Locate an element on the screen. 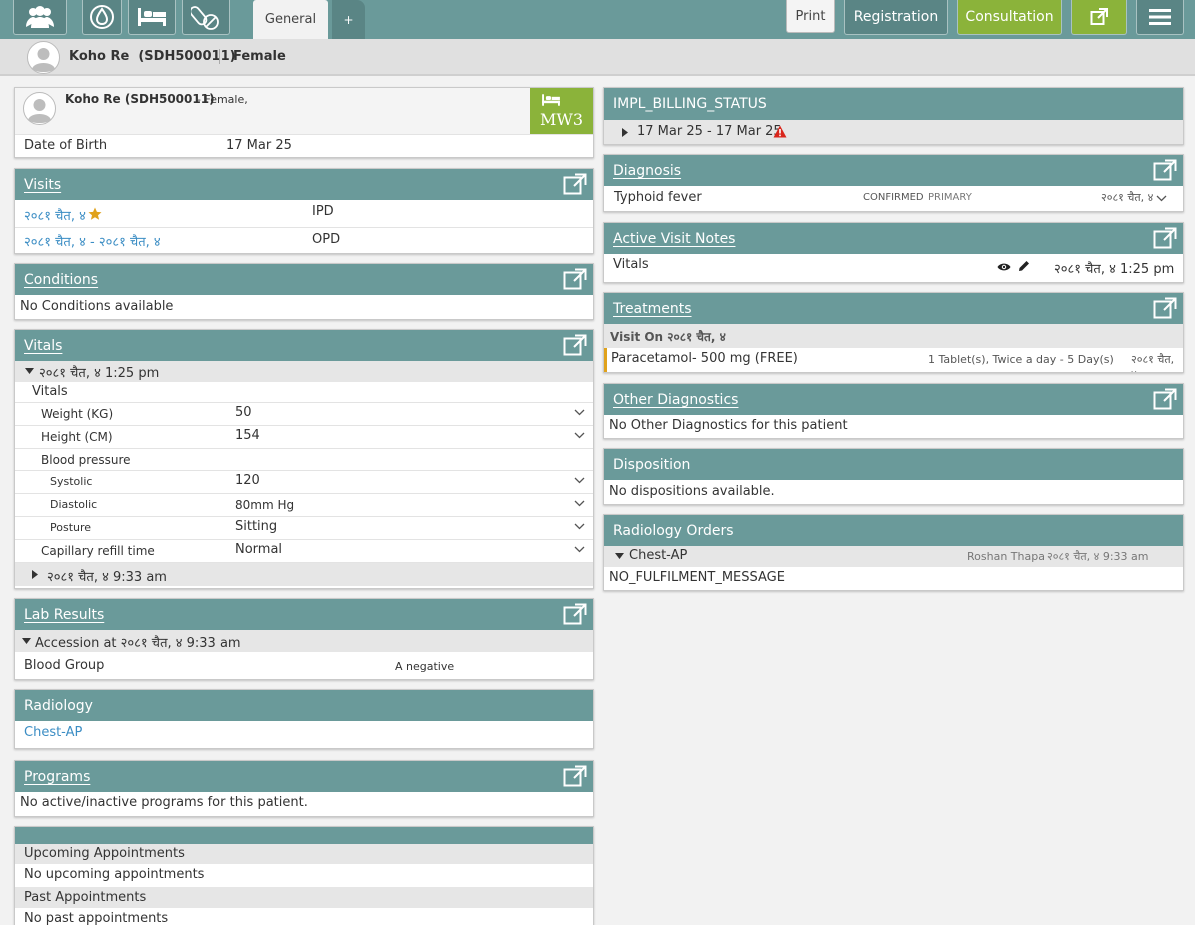 The image size is (1195, 925). disposition-panel: Disposition No dispositions available. is located at coordinates (893, 476).